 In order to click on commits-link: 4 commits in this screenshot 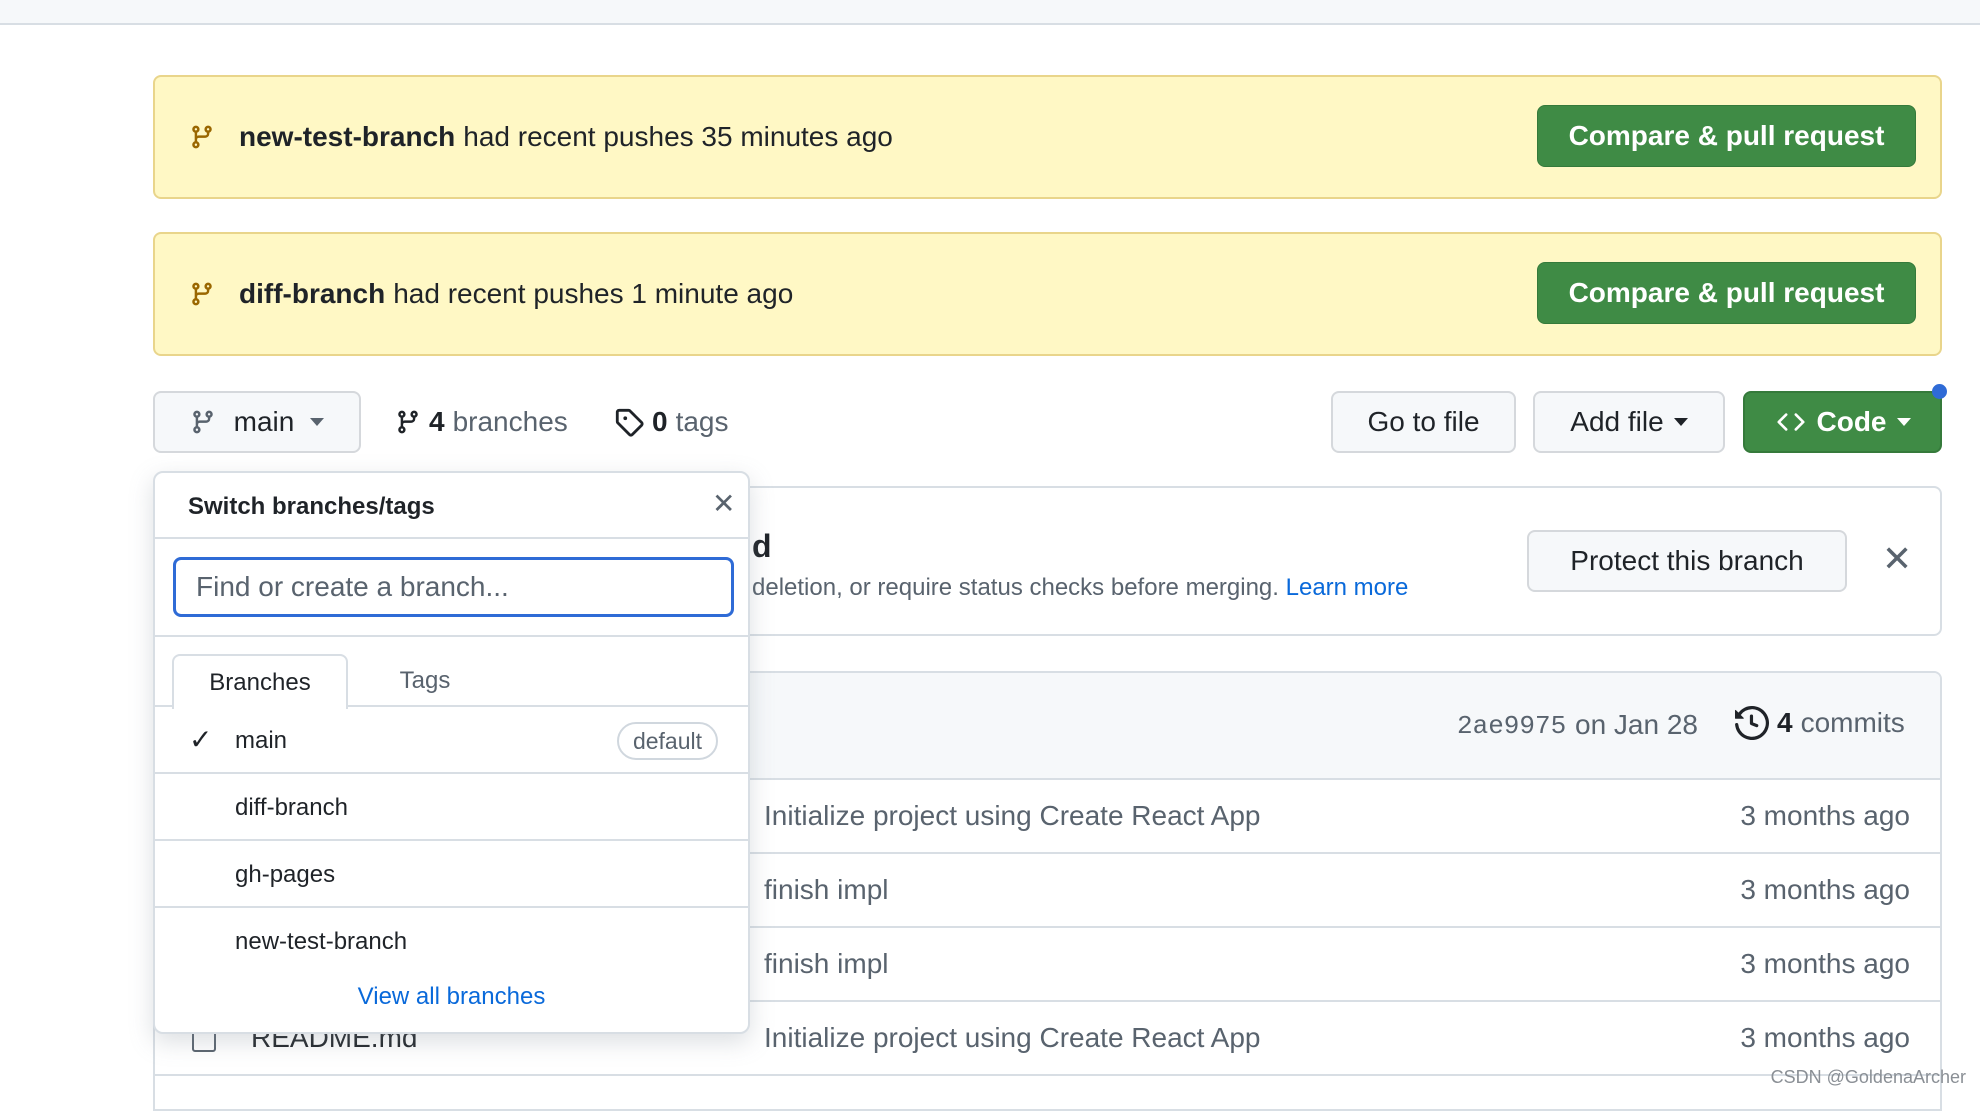, I will do `click(1820, 723)`.